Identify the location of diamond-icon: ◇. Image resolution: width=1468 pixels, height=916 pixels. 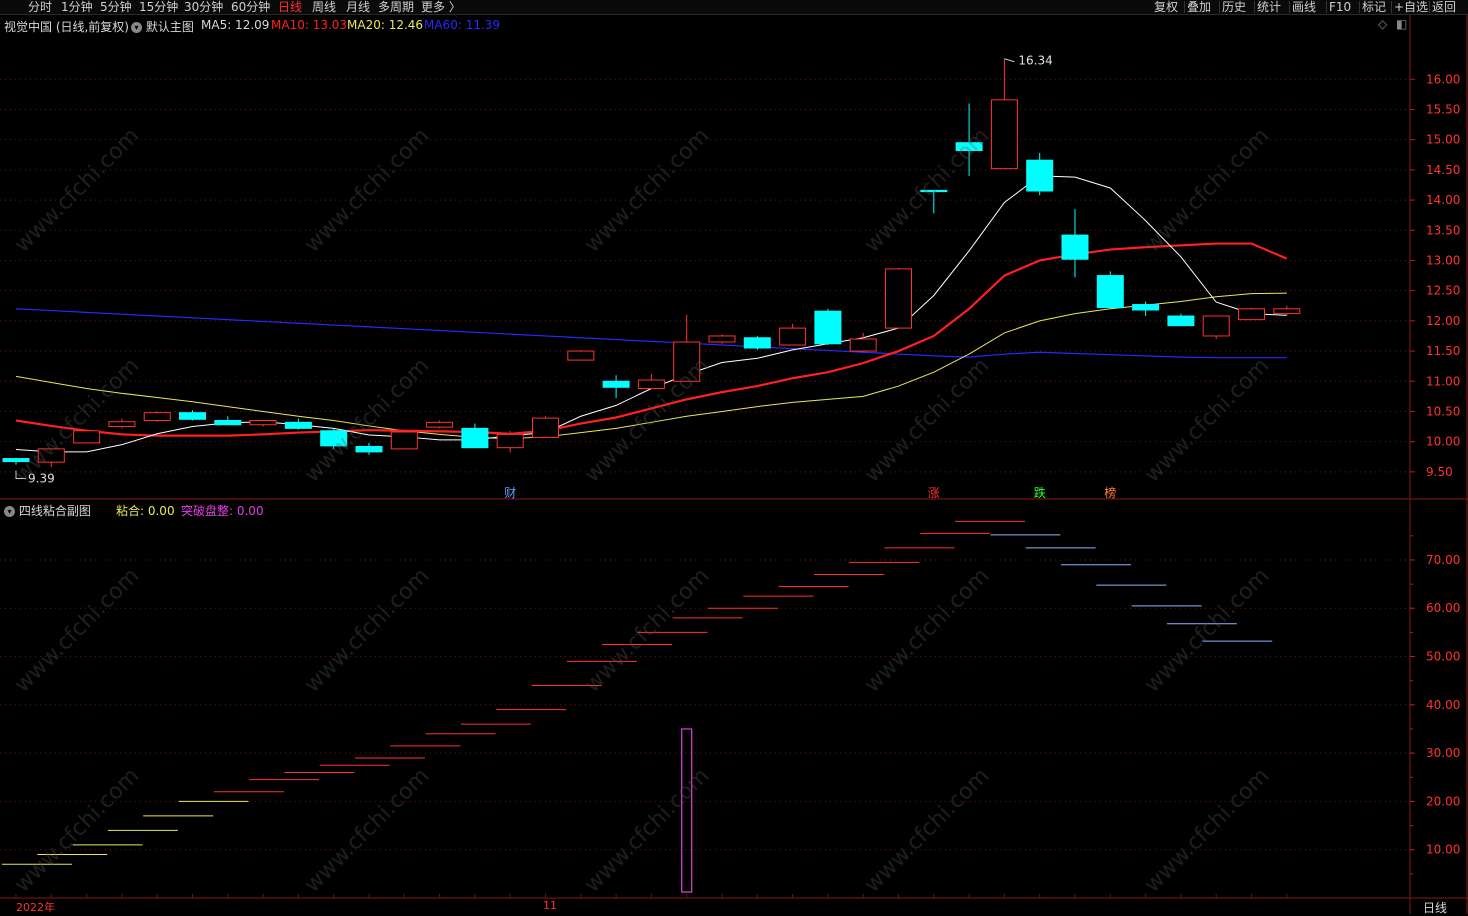
(1382, 24).